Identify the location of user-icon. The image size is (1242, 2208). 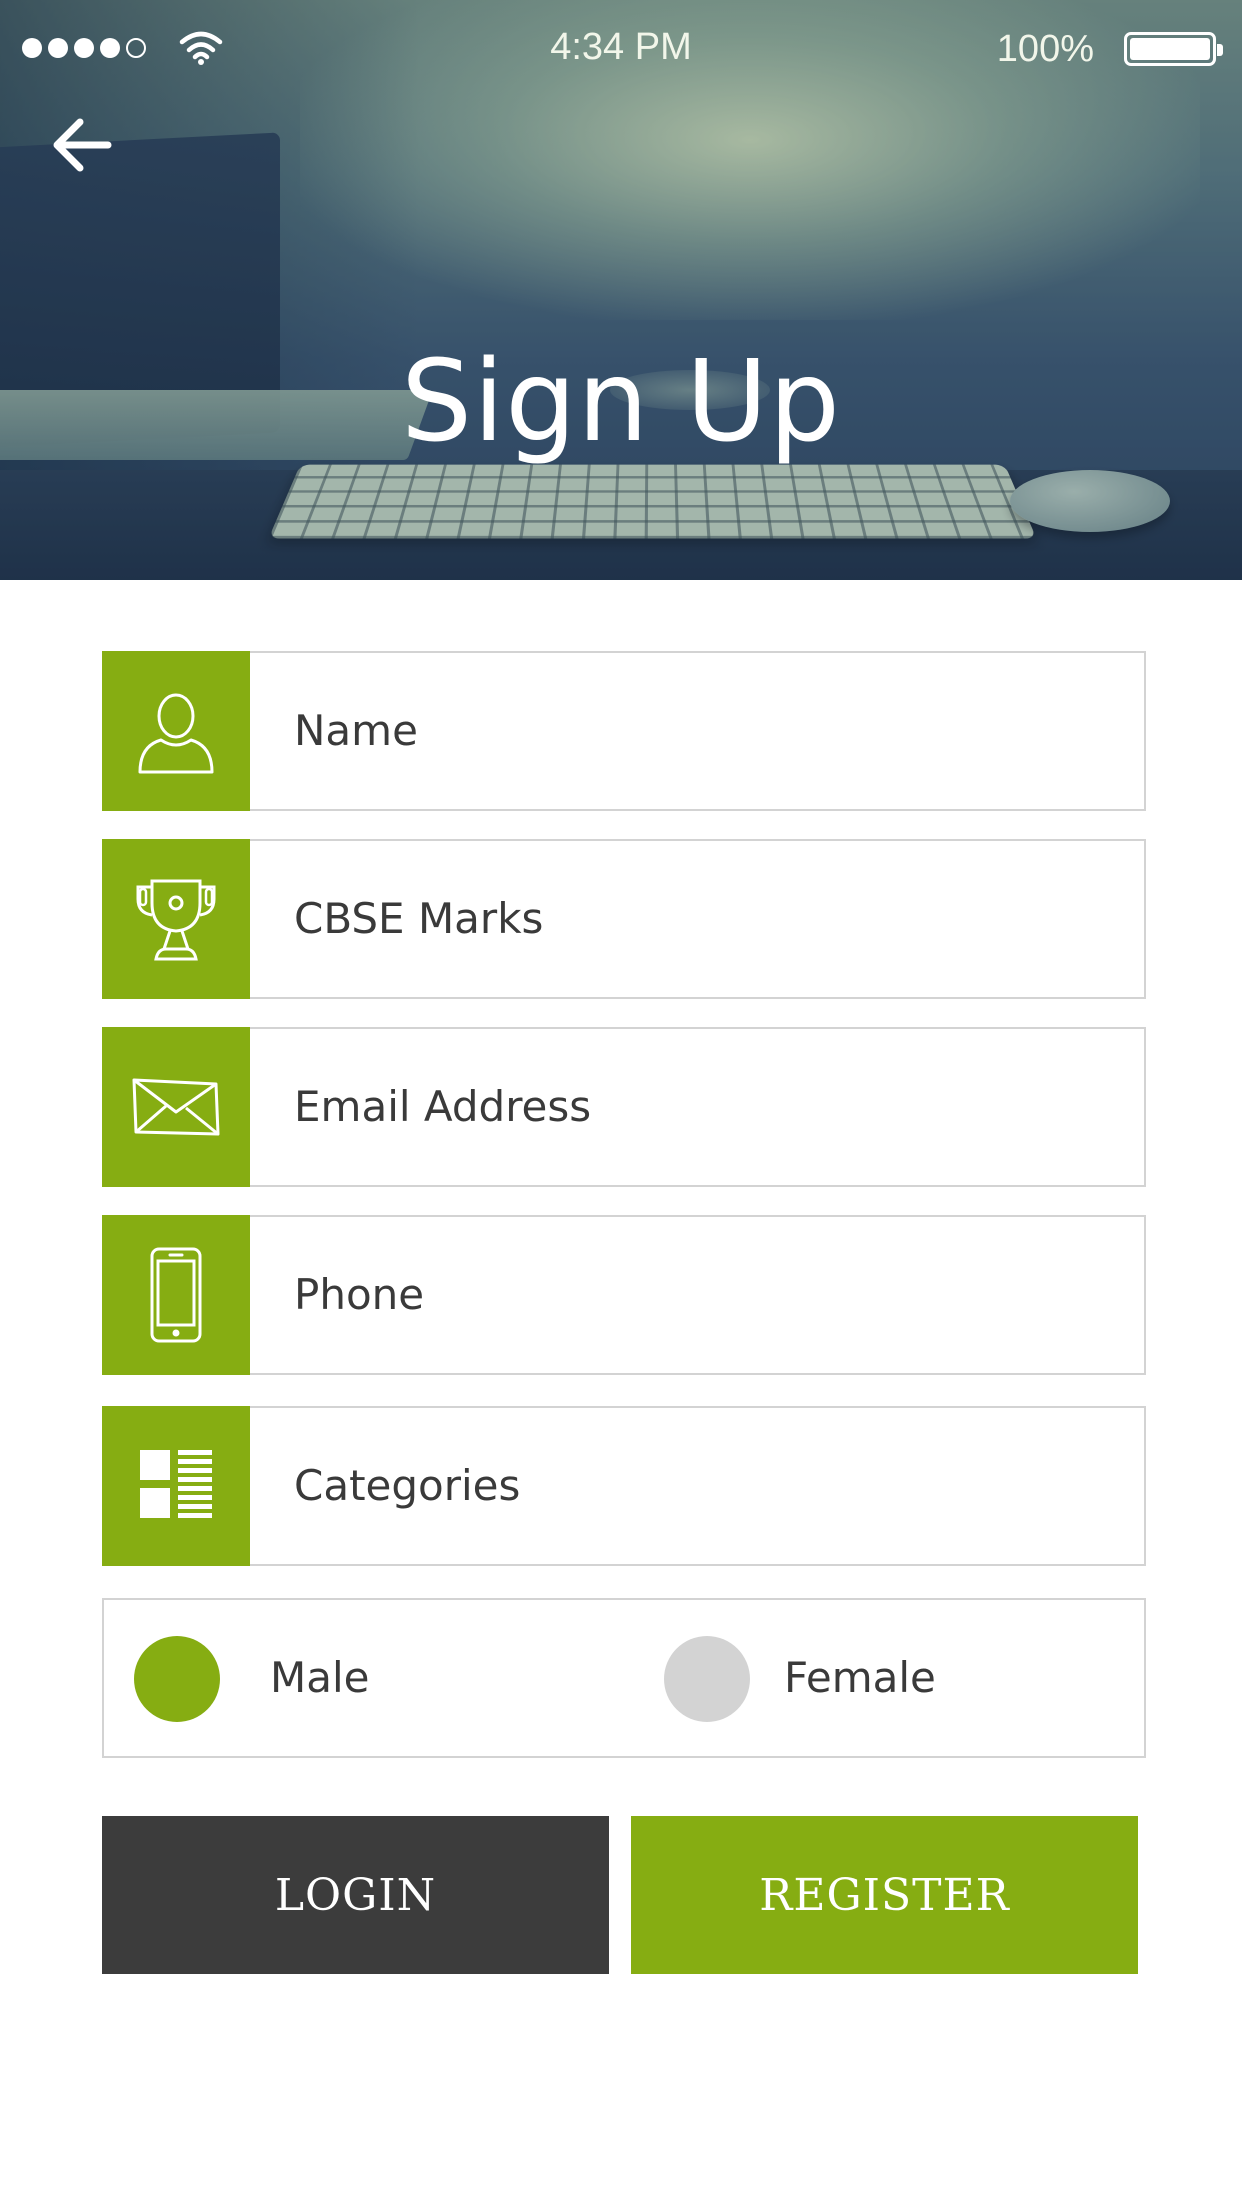
(176, 733).